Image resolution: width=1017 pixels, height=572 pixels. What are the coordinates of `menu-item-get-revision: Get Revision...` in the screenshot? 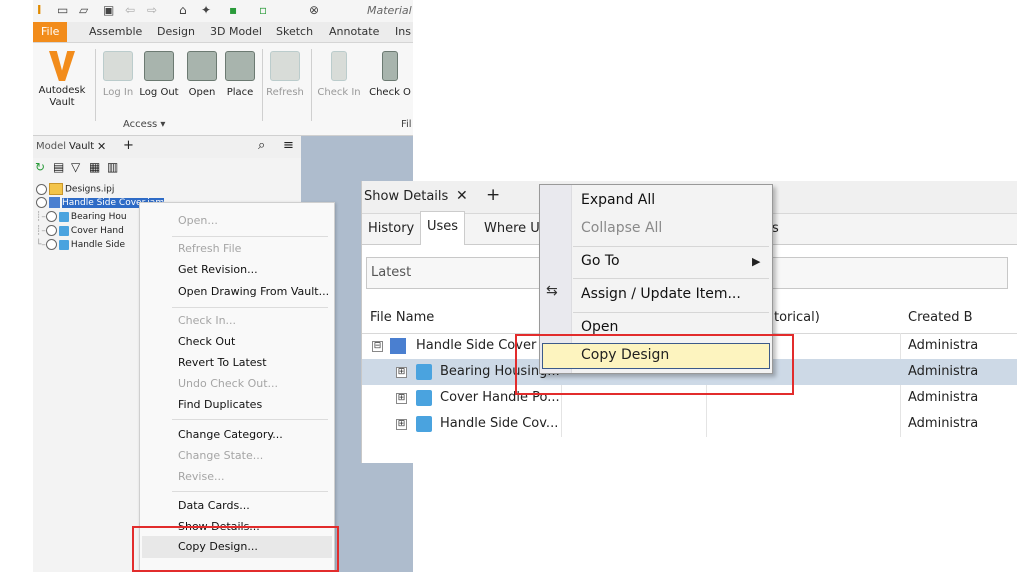 It's located at (218, 269).